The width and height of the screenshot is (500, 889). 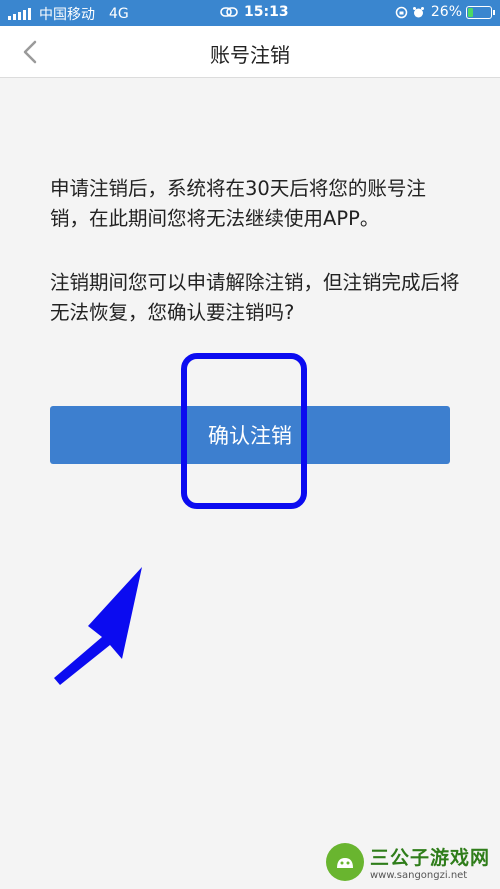 What do you see at coordinates (401, 12) in the screenshot?
I see `rotation-lock-icon` at bounding box center [401, 12].